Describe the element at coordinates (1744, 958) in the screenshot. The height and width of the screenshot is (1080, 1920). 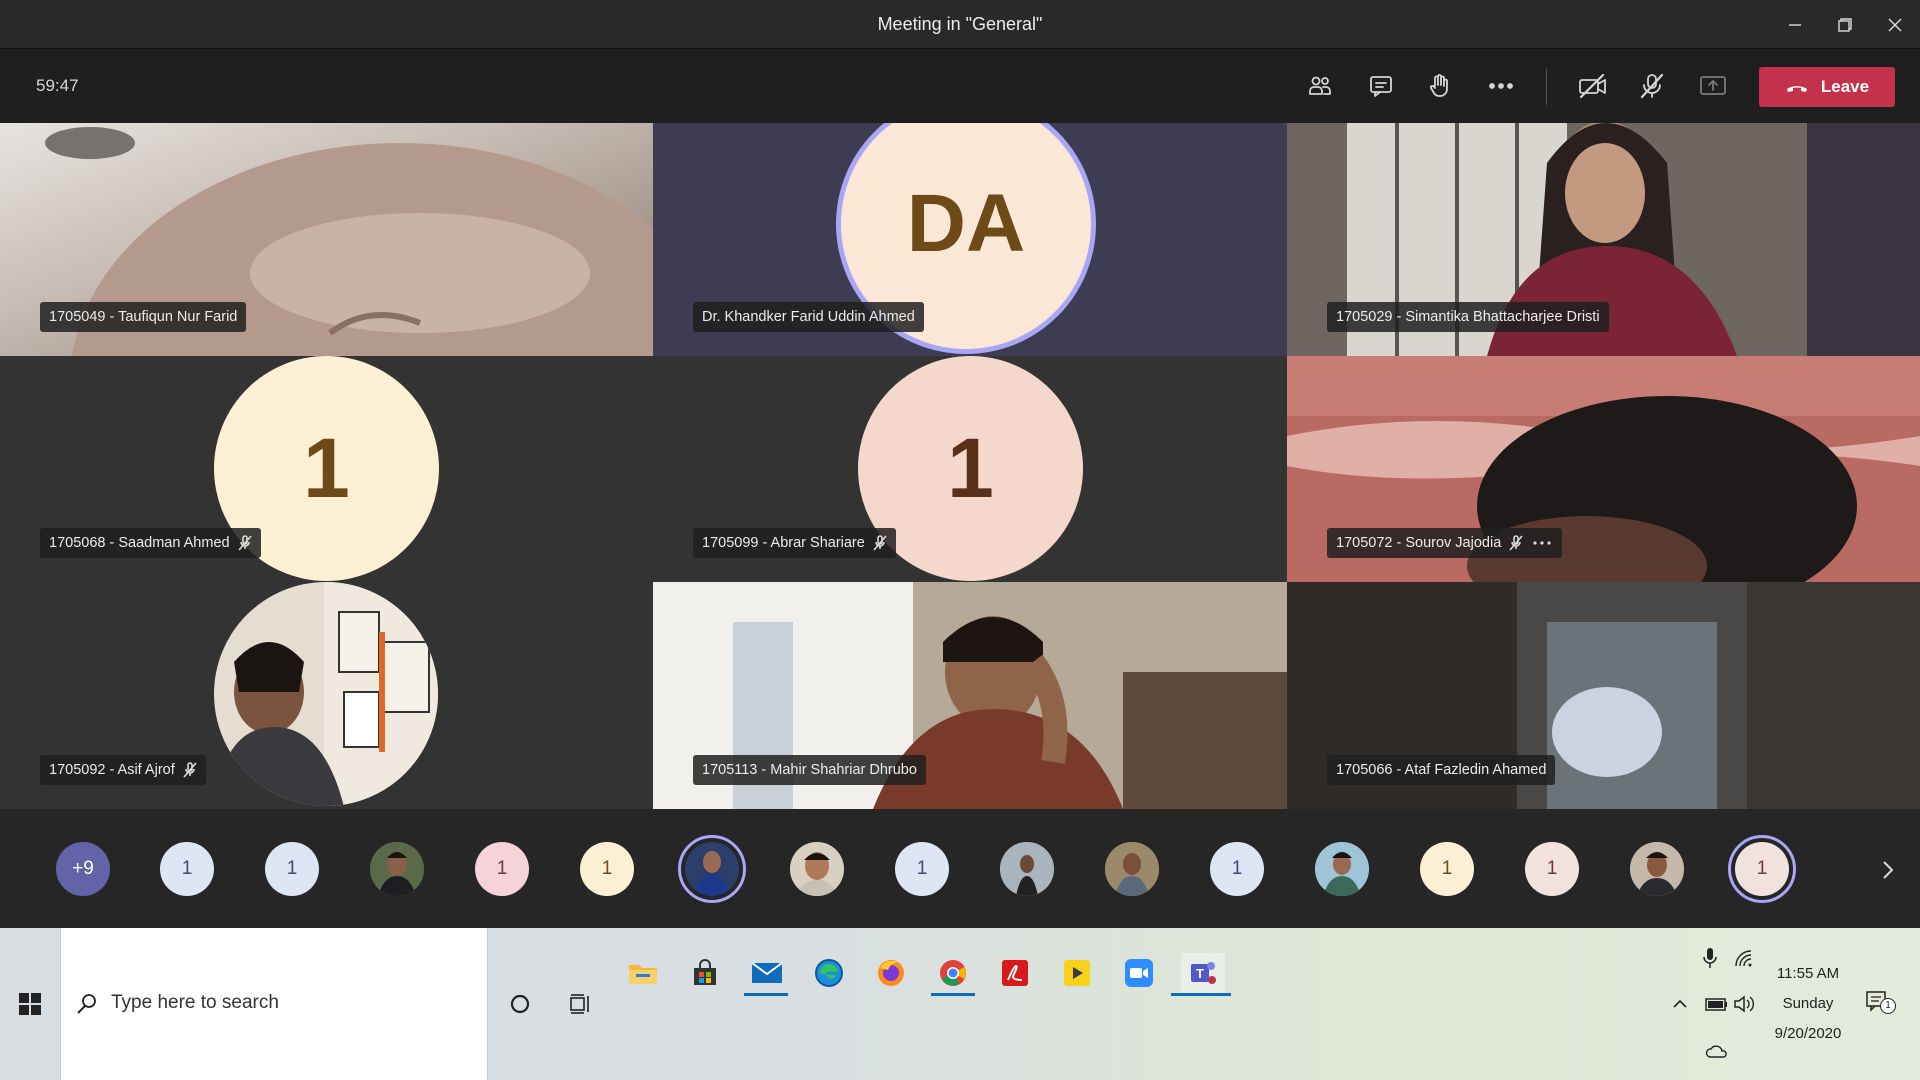
I see `location-icon` at that location.